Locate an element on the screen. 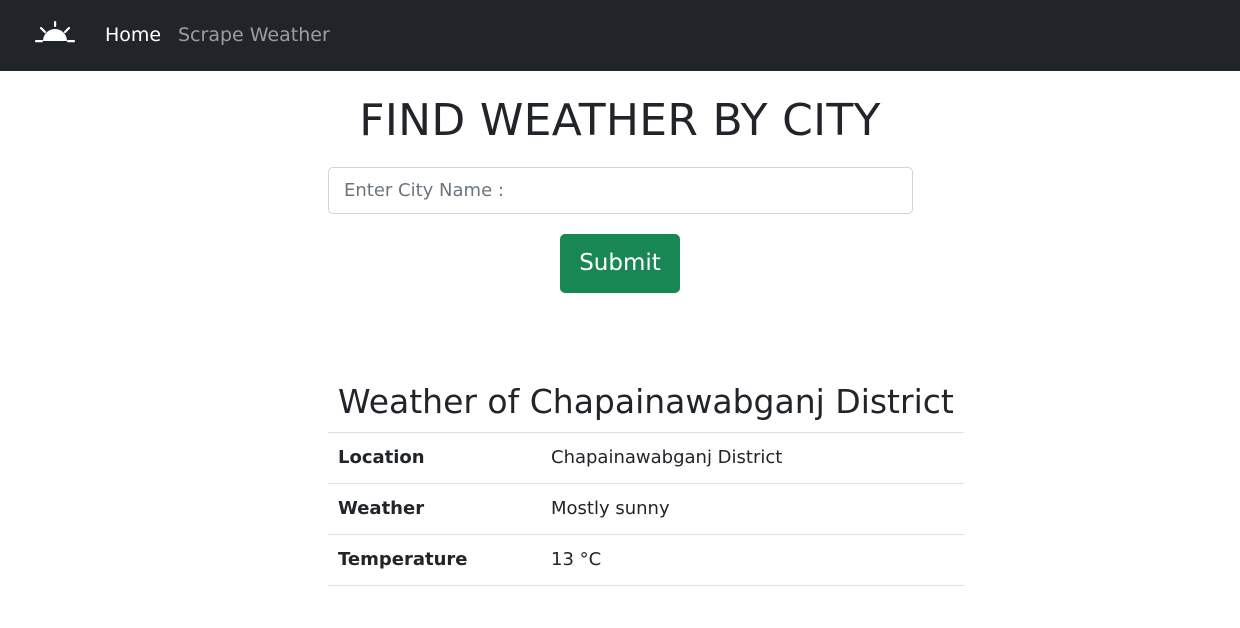 This screenshot has height=628, width=1240. city-search-input is located at coordinates (620, 190).